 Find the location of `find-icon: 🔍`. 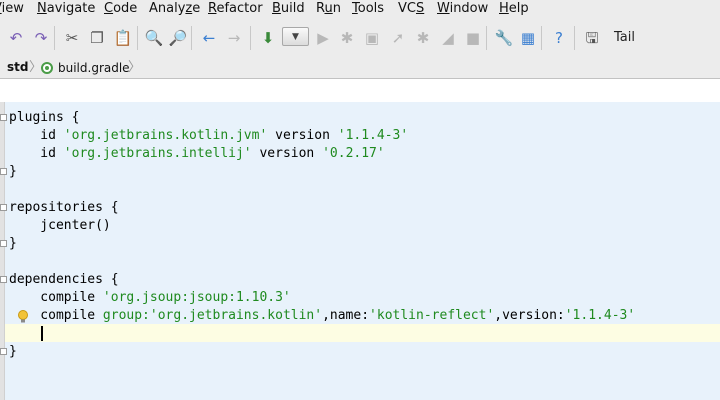

find-icon: 🔍 is located at coordinates (154, 38).